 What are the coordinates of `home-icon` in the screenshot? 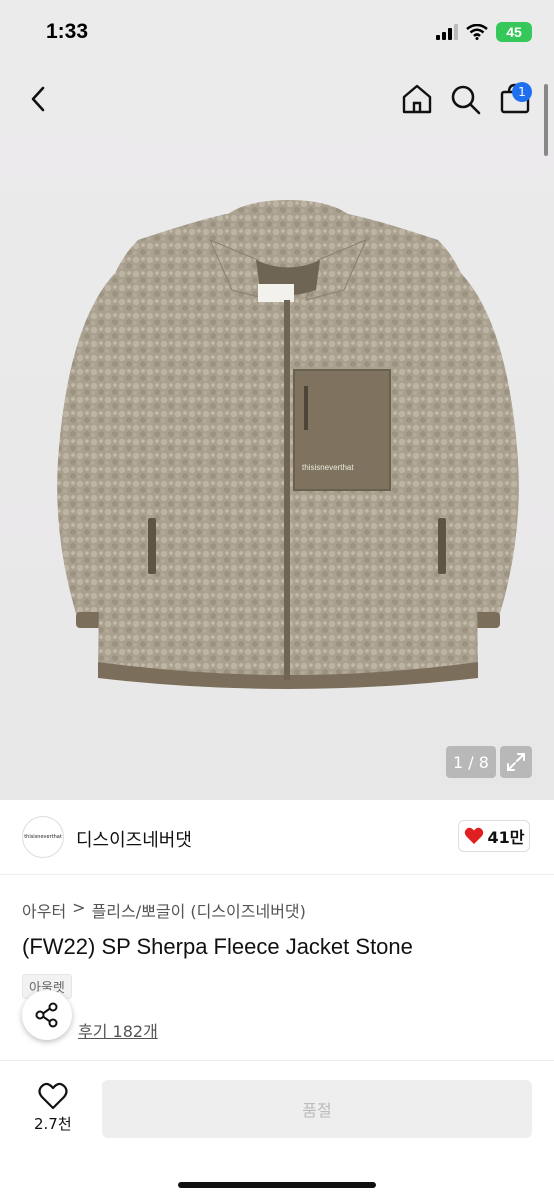 It's located at (417, 99).